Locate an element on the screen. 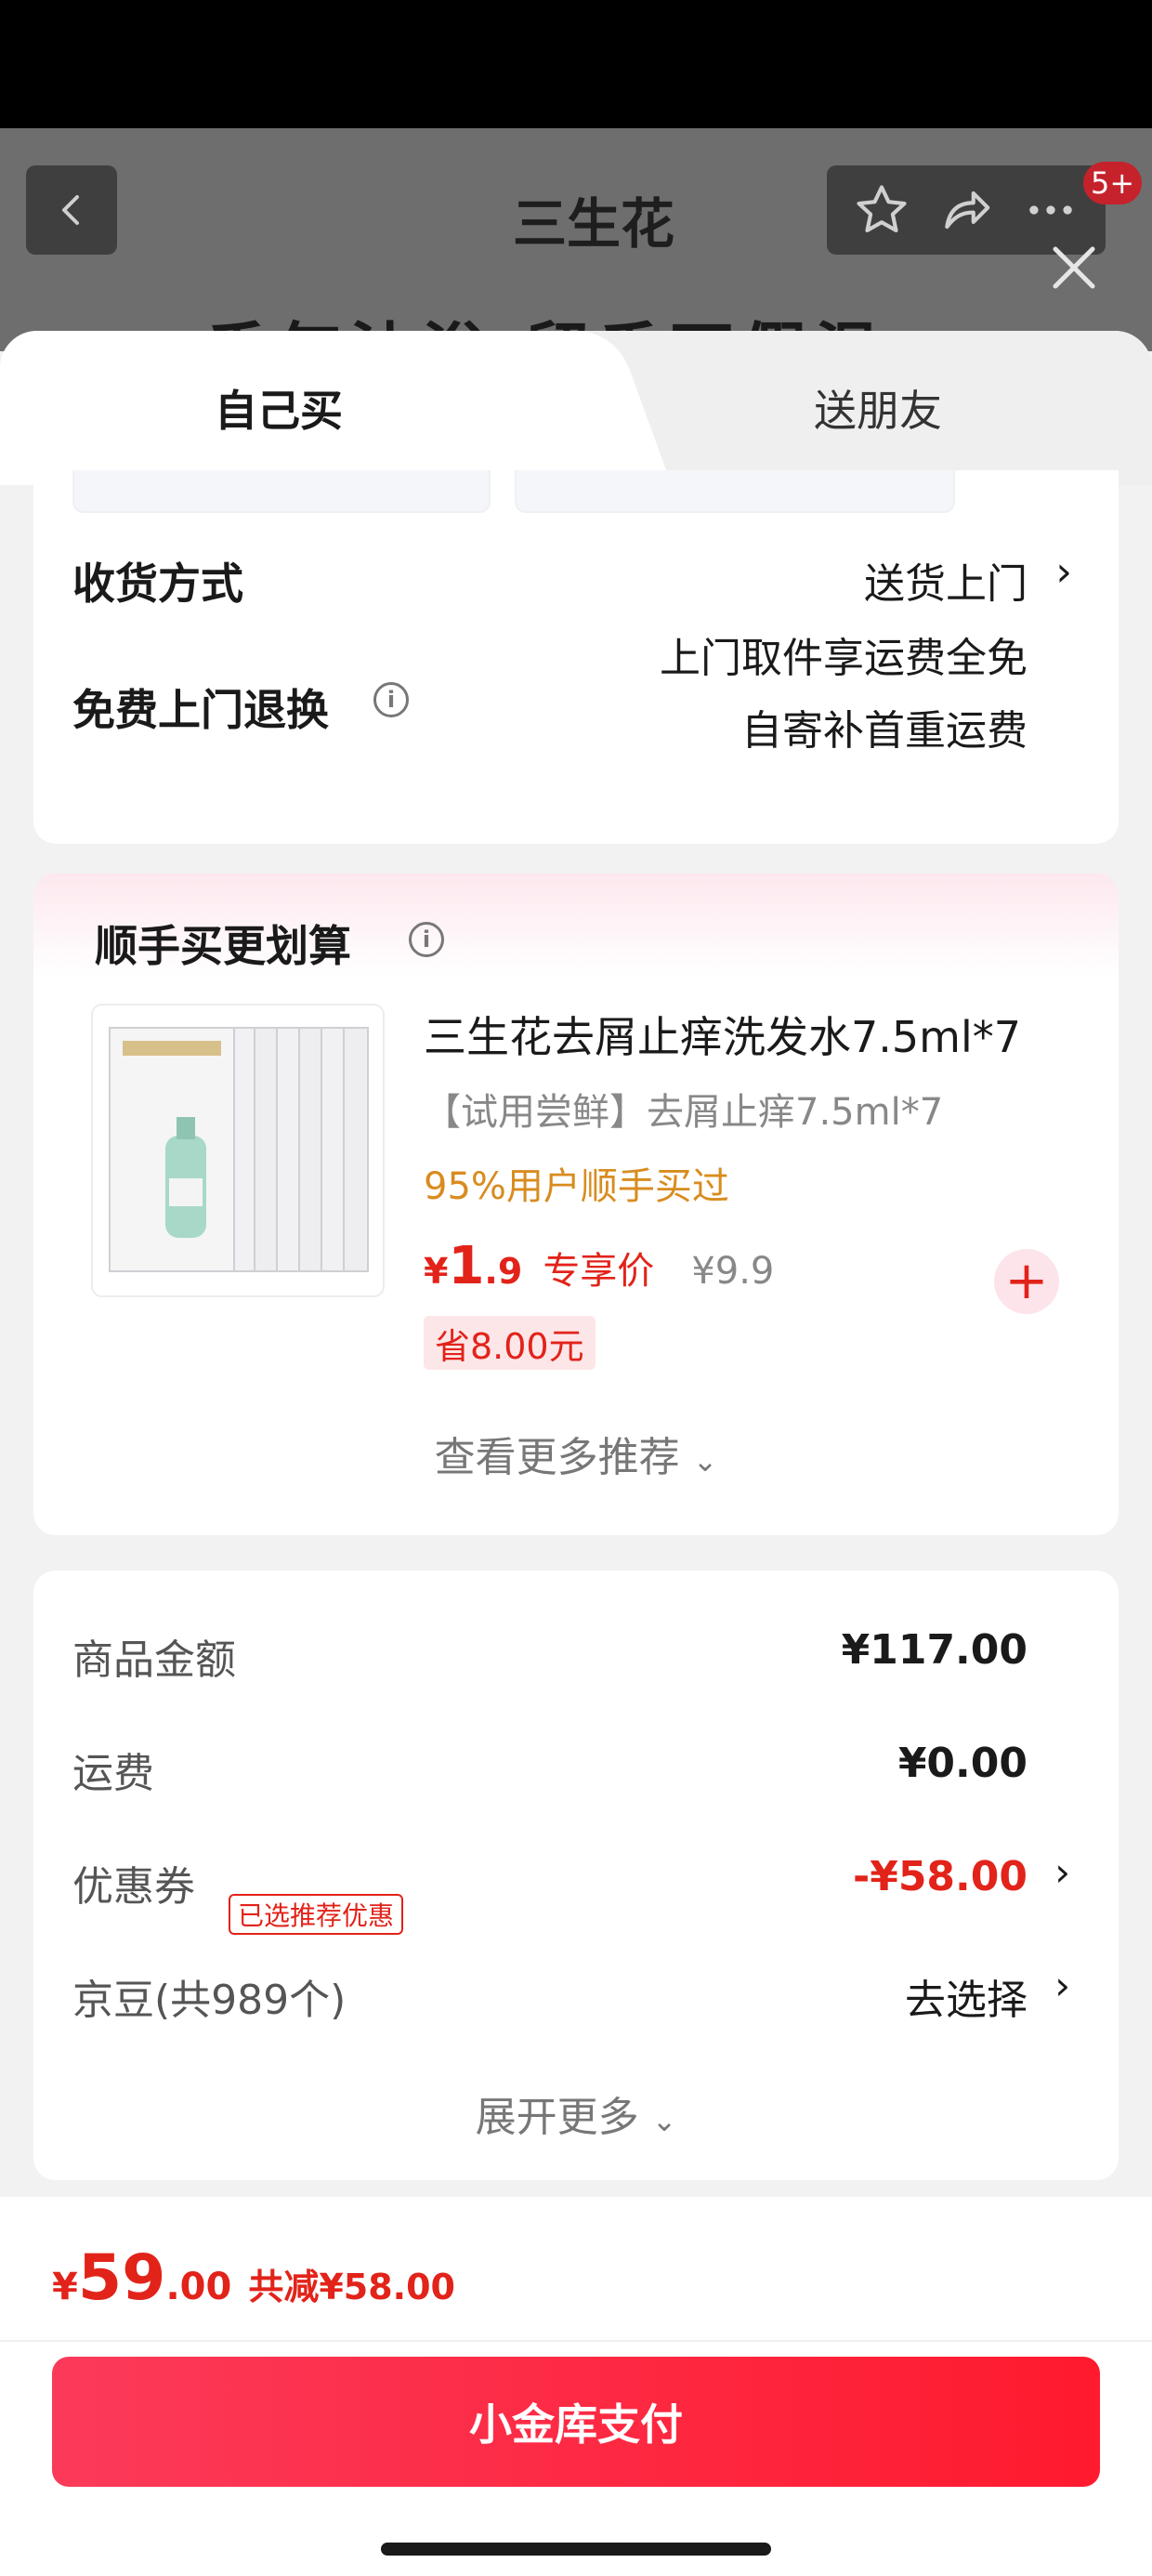 This screenshot has width=1152, height=2576. total-reduction: 共减¥58.00 is located at coordinates (351, 2287).